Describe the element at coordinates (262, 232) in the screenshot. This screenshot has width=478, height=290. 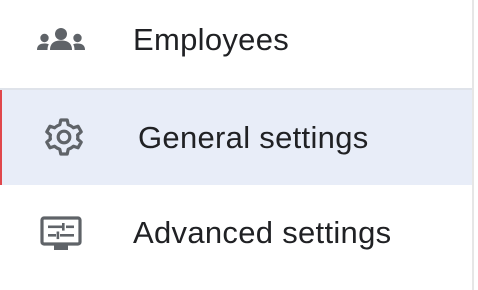
I see `nav-item-label: Advanced settings` at that location.